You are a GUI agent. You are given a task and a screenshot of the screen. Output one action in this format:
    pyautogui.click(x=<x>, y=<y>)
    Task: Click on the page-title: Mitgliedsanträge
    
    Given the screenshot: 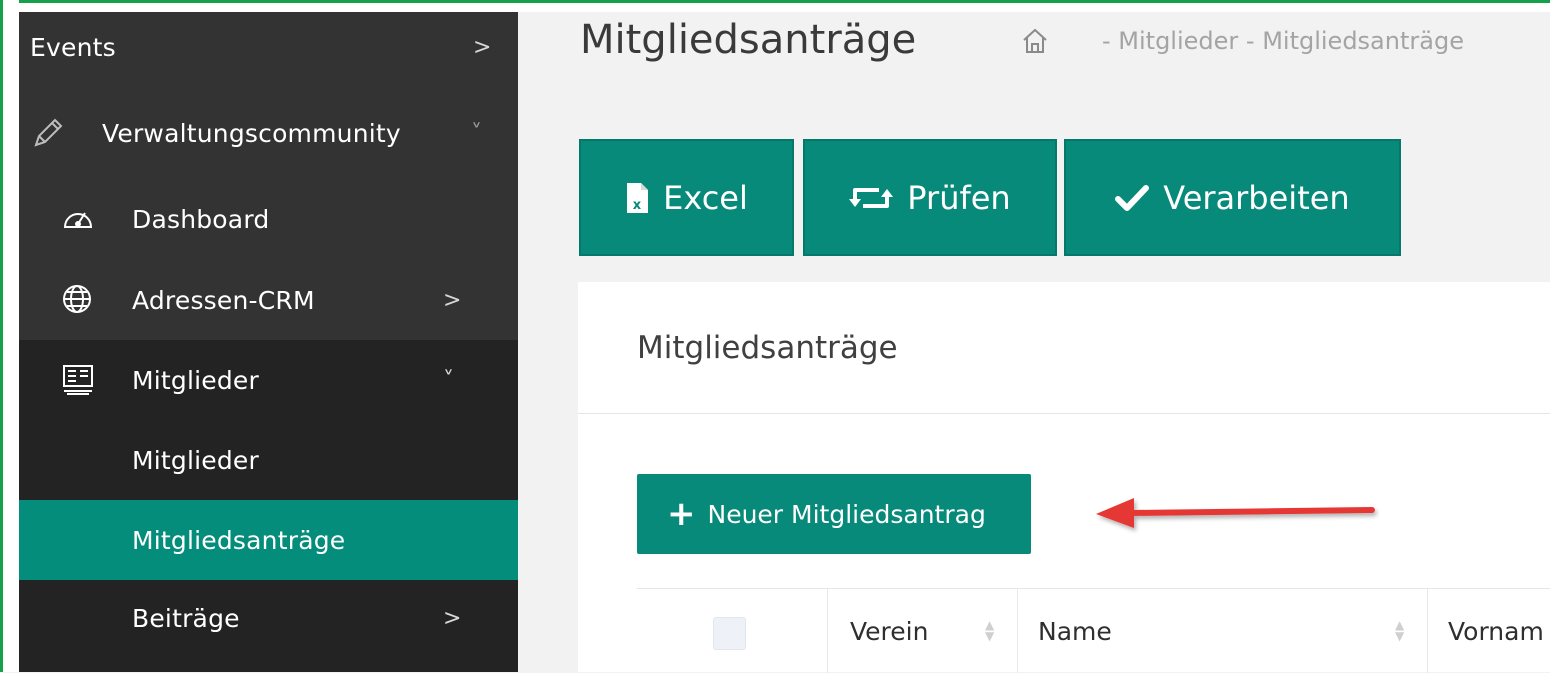 What is the action you would take?
    pyautogui.click(x=748, y=40)
    